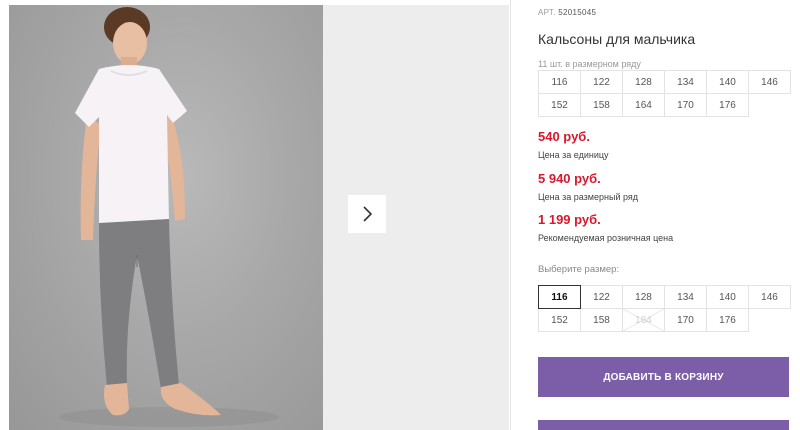 The width and height of the screenshot is (800, 430). What do you see at coordinates (663, 425) in the screenshot?
I see `secondary-action-button` at bounding box center [663, 425].